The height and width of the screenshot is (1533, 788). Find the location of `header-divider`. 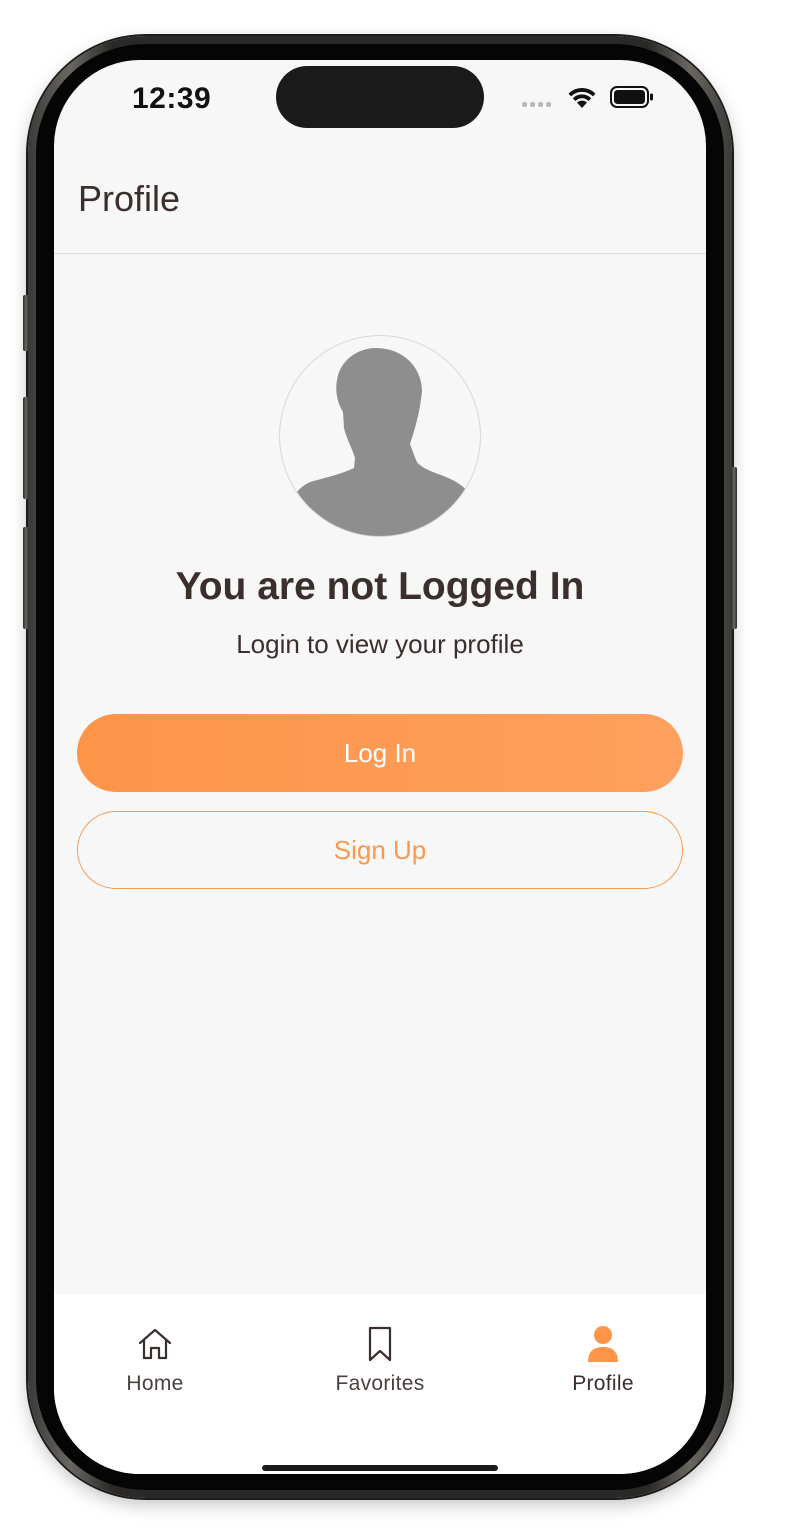

header-divider is located at coordinates (380, 253).